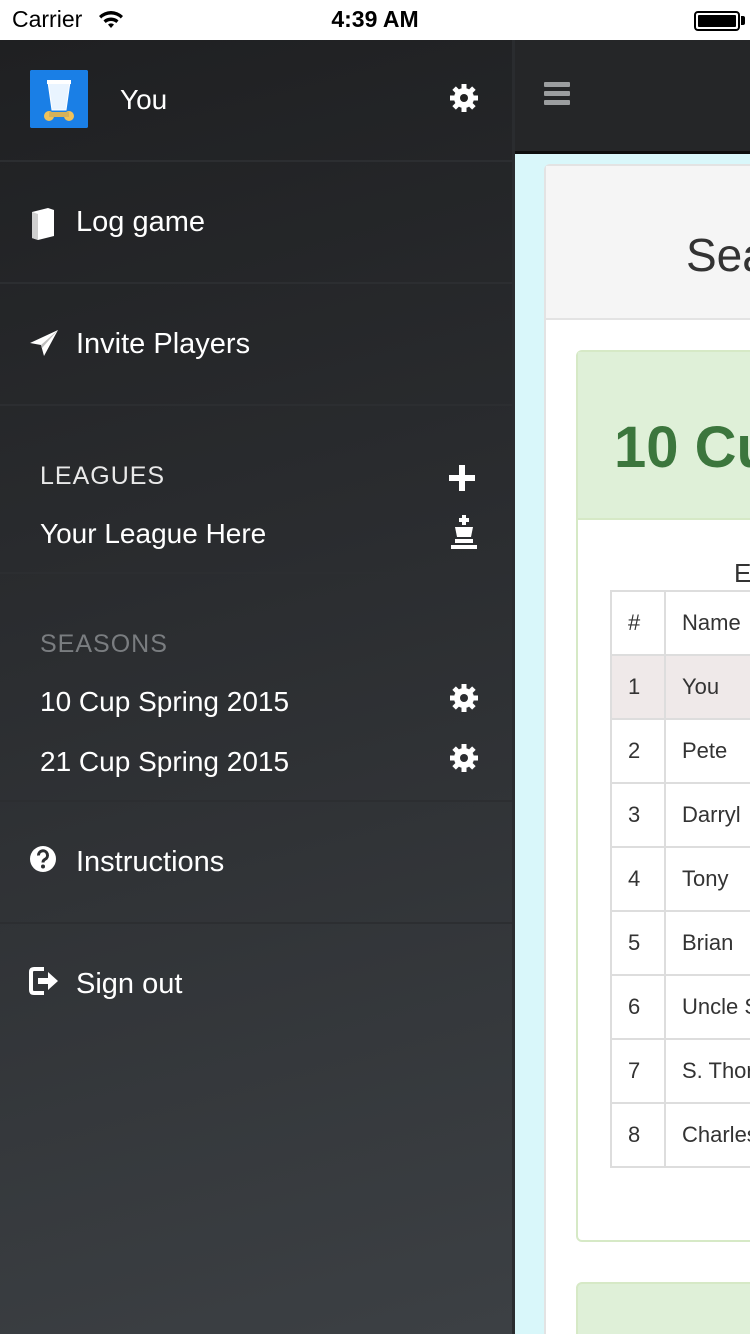 Image resolution: width=750 pixels, height=1334 pixels. Describe the element at coordinates (638, 943) in the screenshot. I see `row-rank: 5` at that location.